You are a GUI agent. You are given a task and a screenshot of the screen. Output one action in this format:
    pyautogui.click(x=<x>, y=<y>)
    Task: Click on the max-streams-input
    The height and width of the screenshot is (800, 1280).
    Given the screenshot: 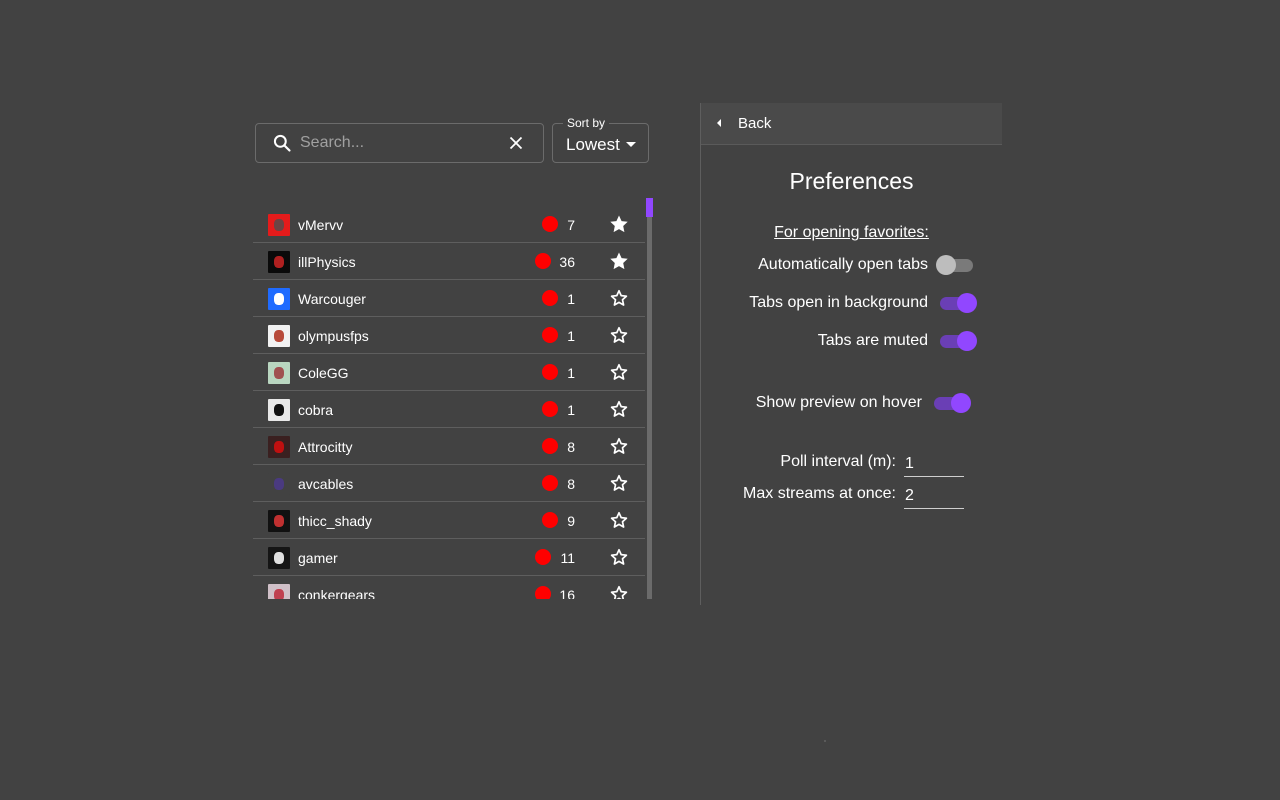 What is the action you would take?
    pyautogui.click(x=934, y=496)
    